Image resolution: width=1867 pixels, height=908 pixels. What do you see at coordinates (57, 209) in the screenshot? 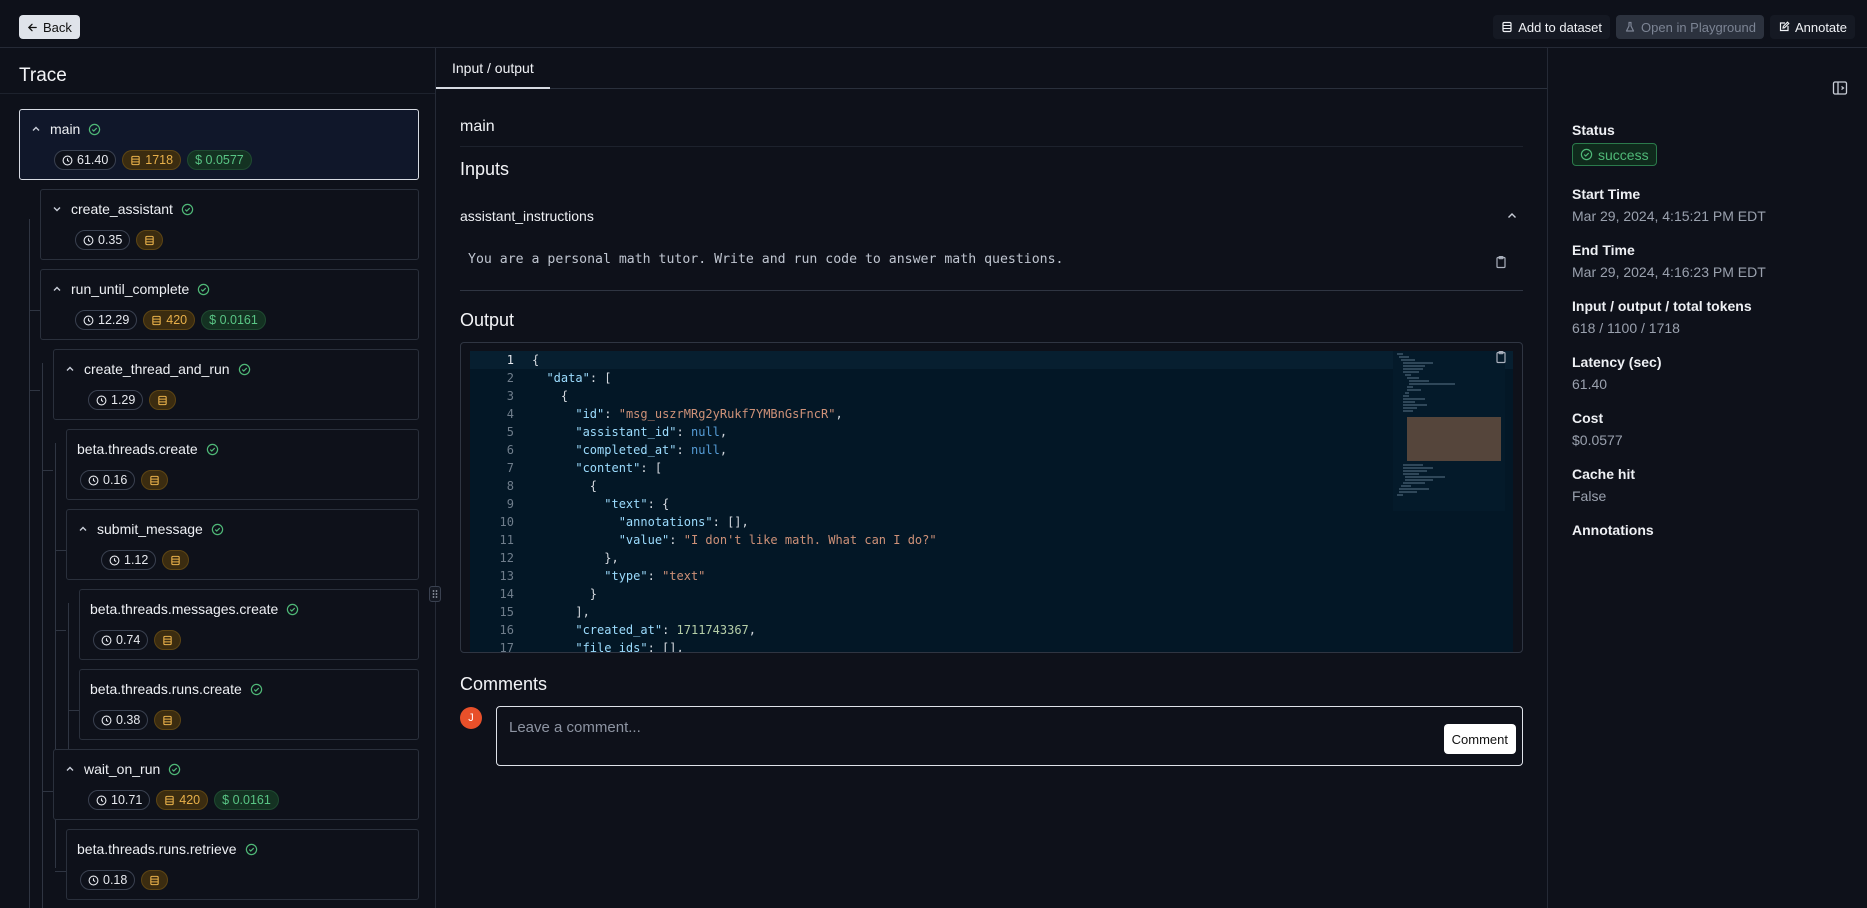
I see `chevron-down-icon` at bounding box center [57, 209].